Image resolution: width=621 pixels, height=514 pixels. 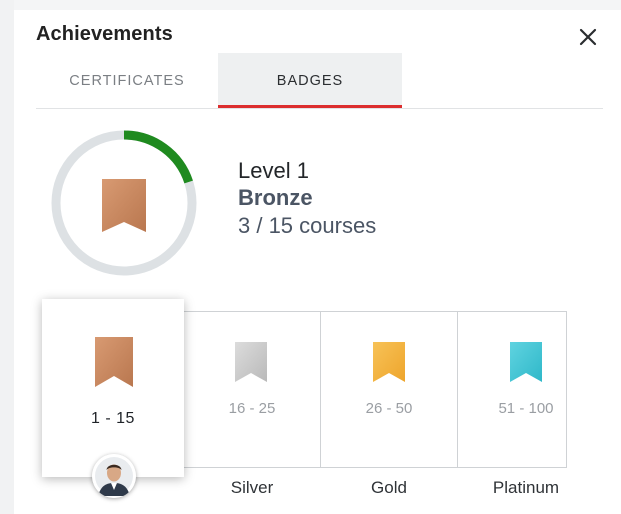 I want to click on user-avatar, so click(x=114, y=476).